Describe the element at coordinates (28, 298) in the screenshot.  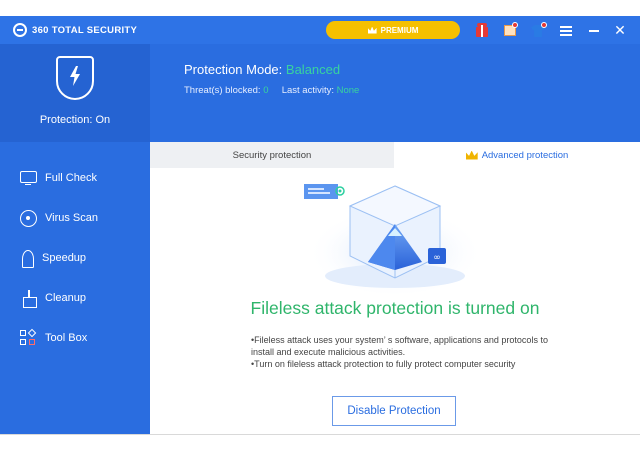
I see `broom-icon` at that location.